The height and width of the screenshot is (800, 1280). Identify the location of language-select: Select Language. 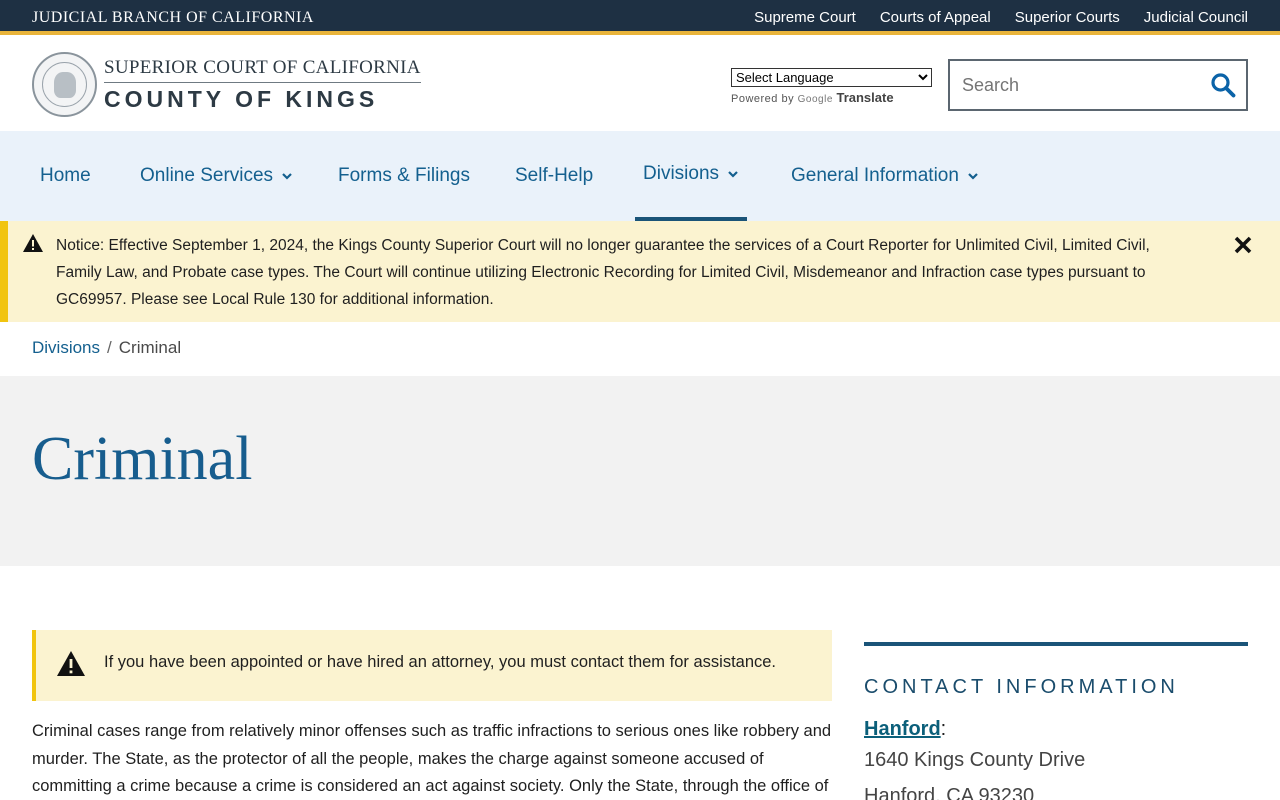
(831, 77).